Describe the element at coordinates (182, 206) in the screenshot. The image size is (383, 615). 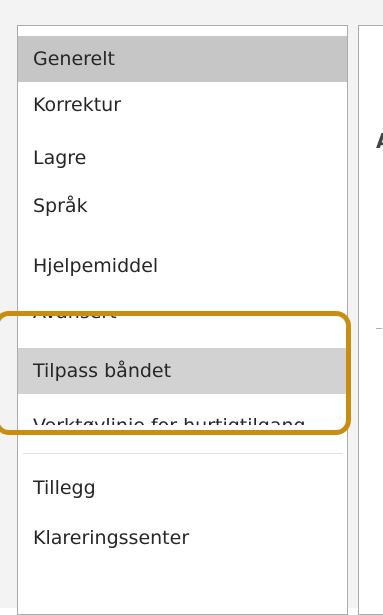
I see `nav-item-sprak: Språk` at that location.